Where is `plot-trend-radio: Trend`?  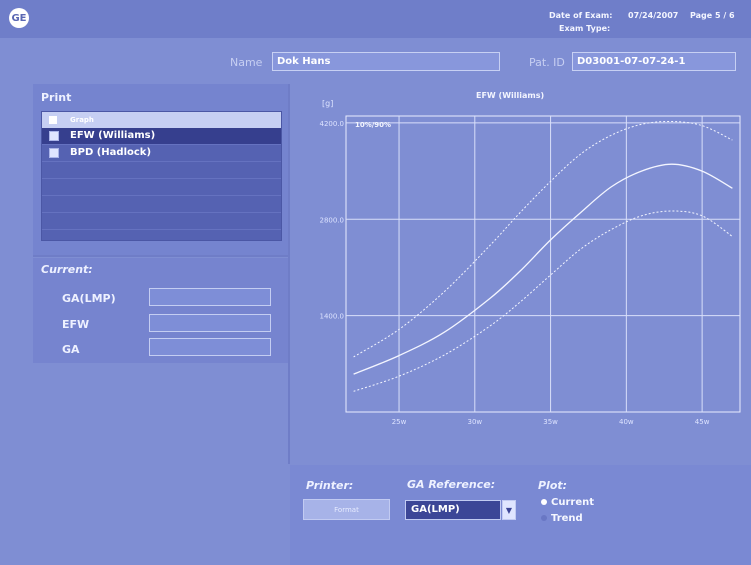
plot-trend-radio: Trend is located at coordinates (562, 518).